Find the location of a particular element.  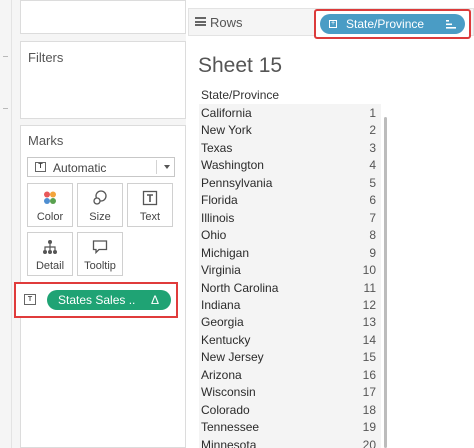

rows-shelf-label: Rows is located at coordinates (226, 22).